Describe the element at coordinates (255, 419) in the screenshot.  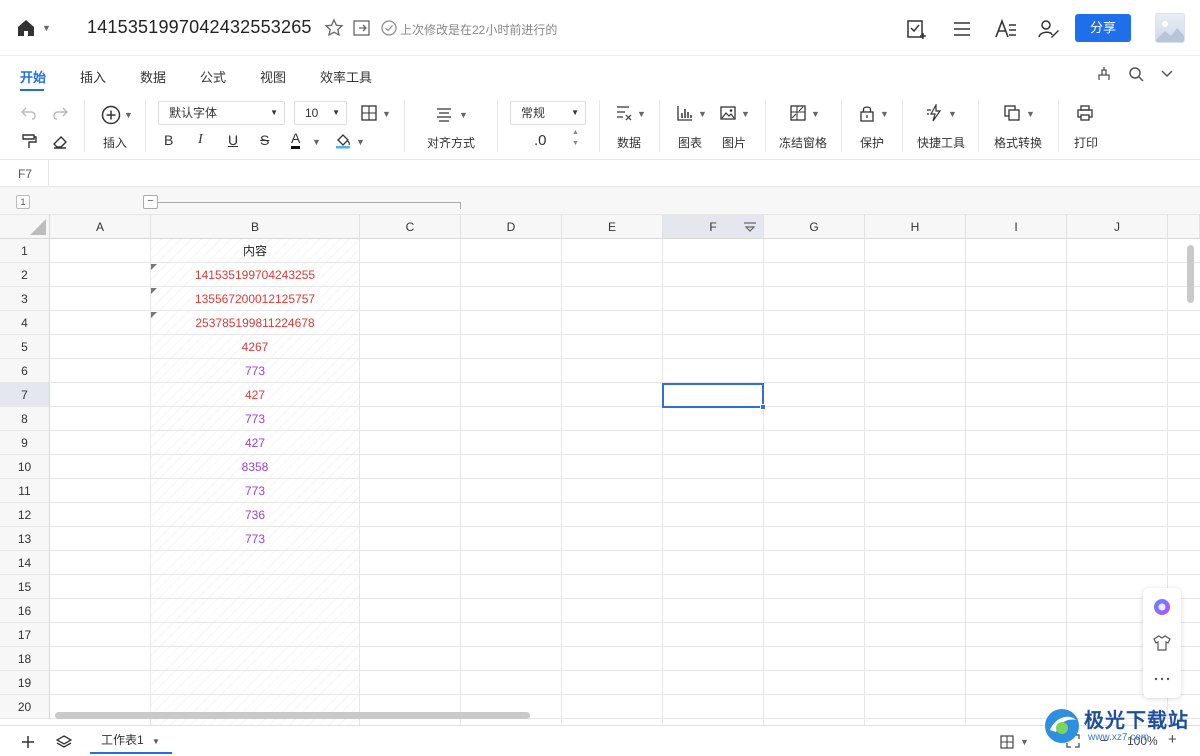
I see `cell-b8: 773` at that location.